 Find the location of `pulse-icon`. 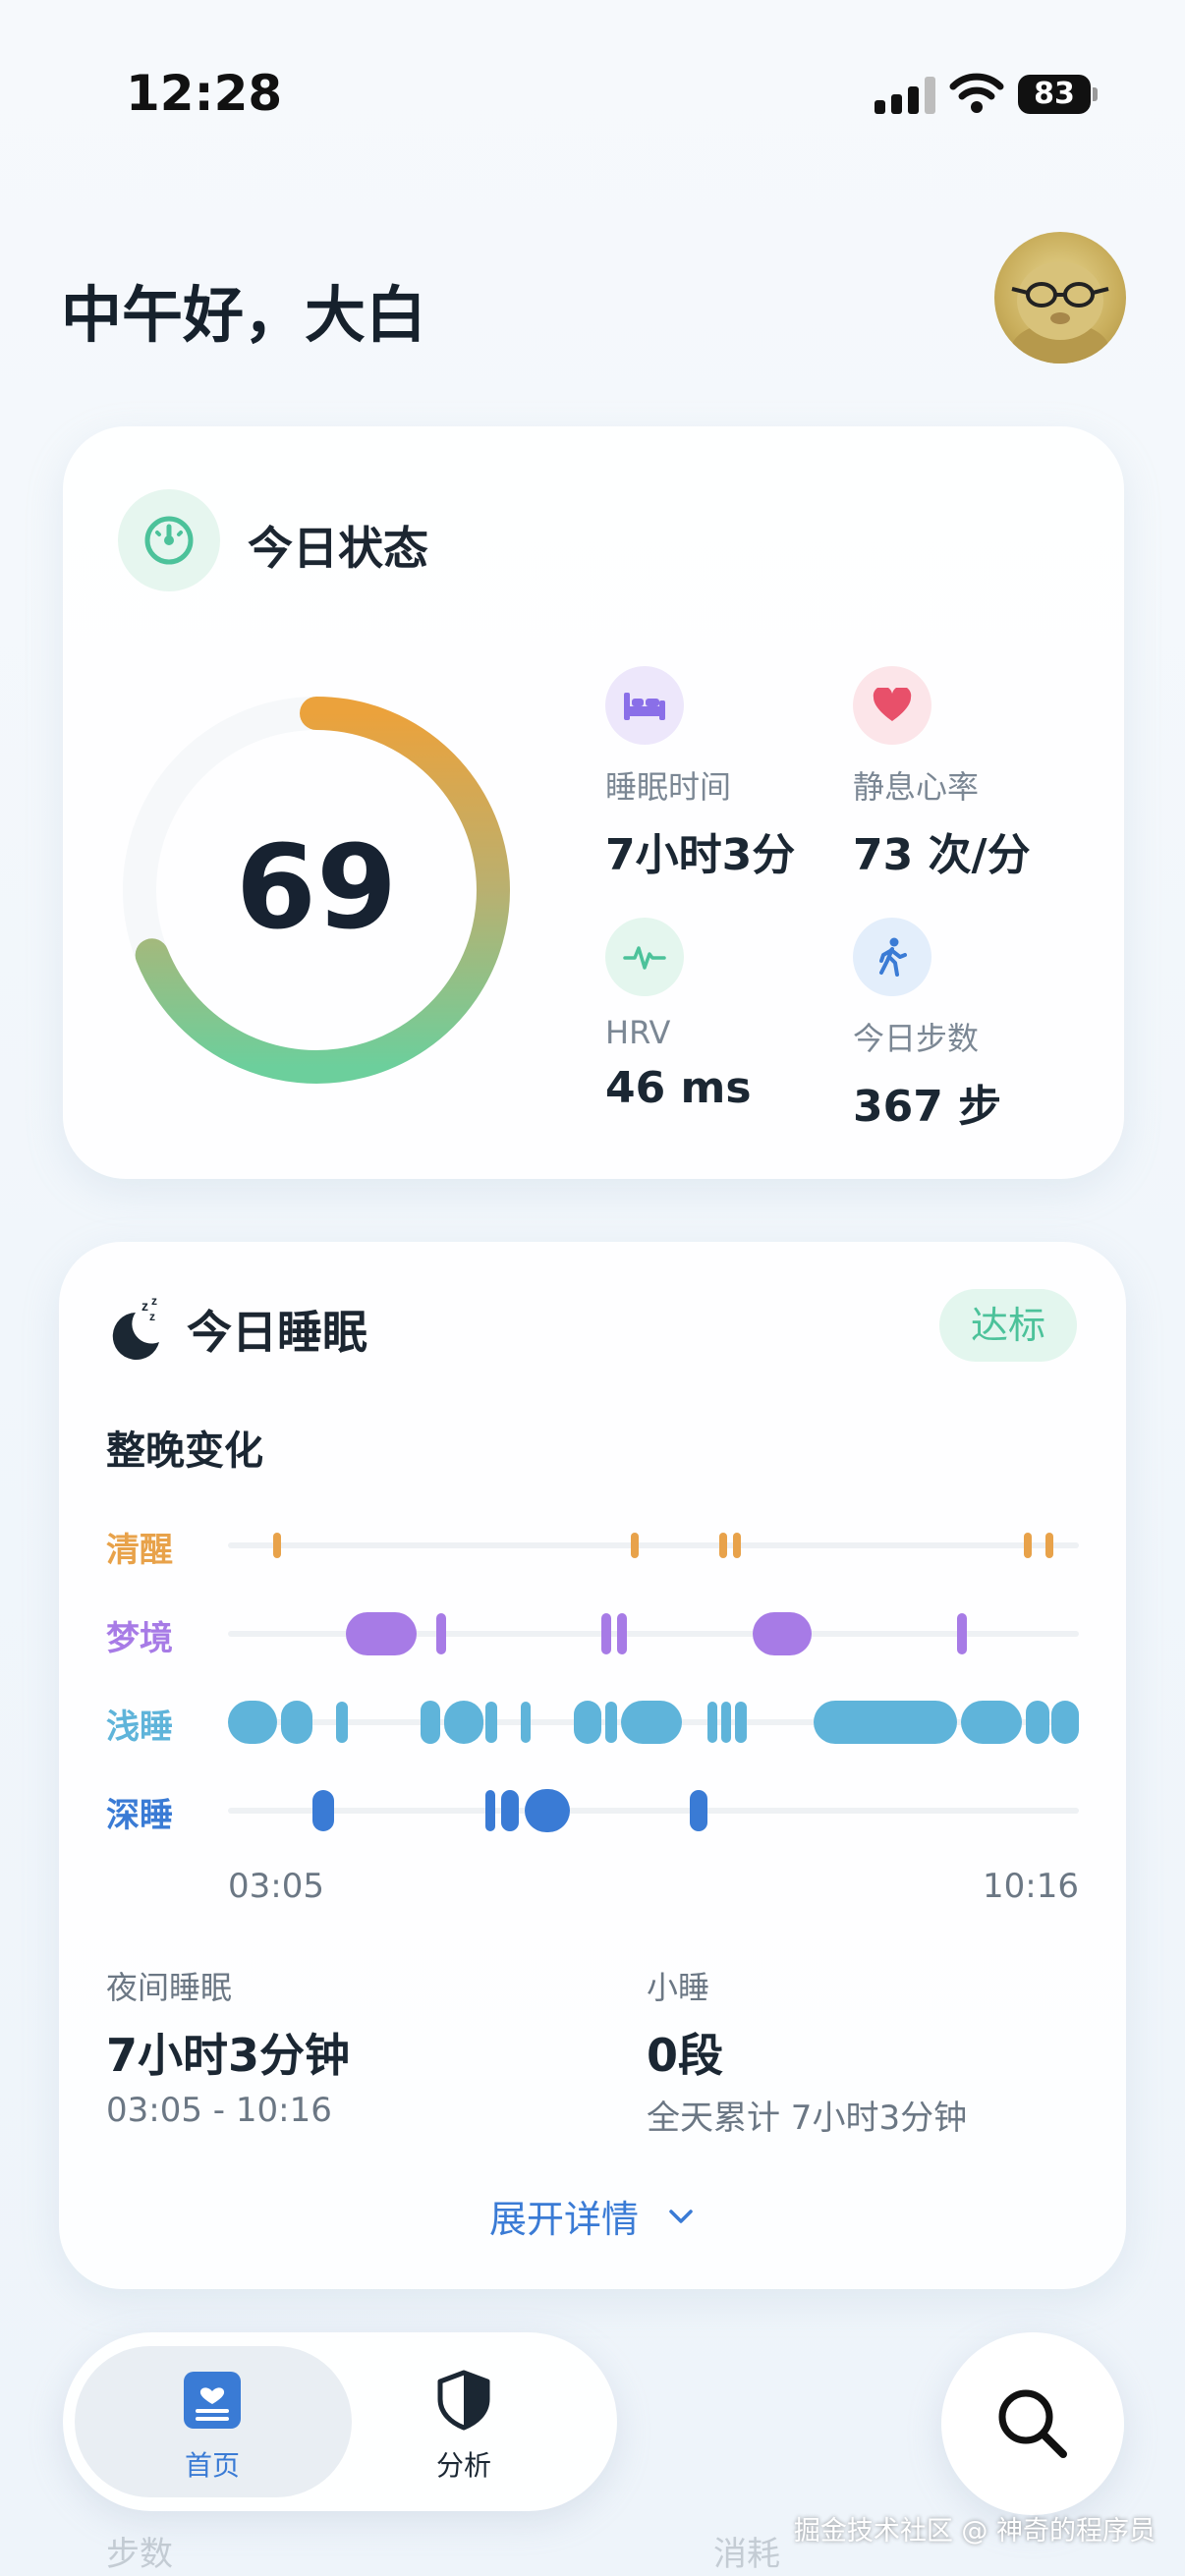

pulse-icon is located at coordinates (645, 957).